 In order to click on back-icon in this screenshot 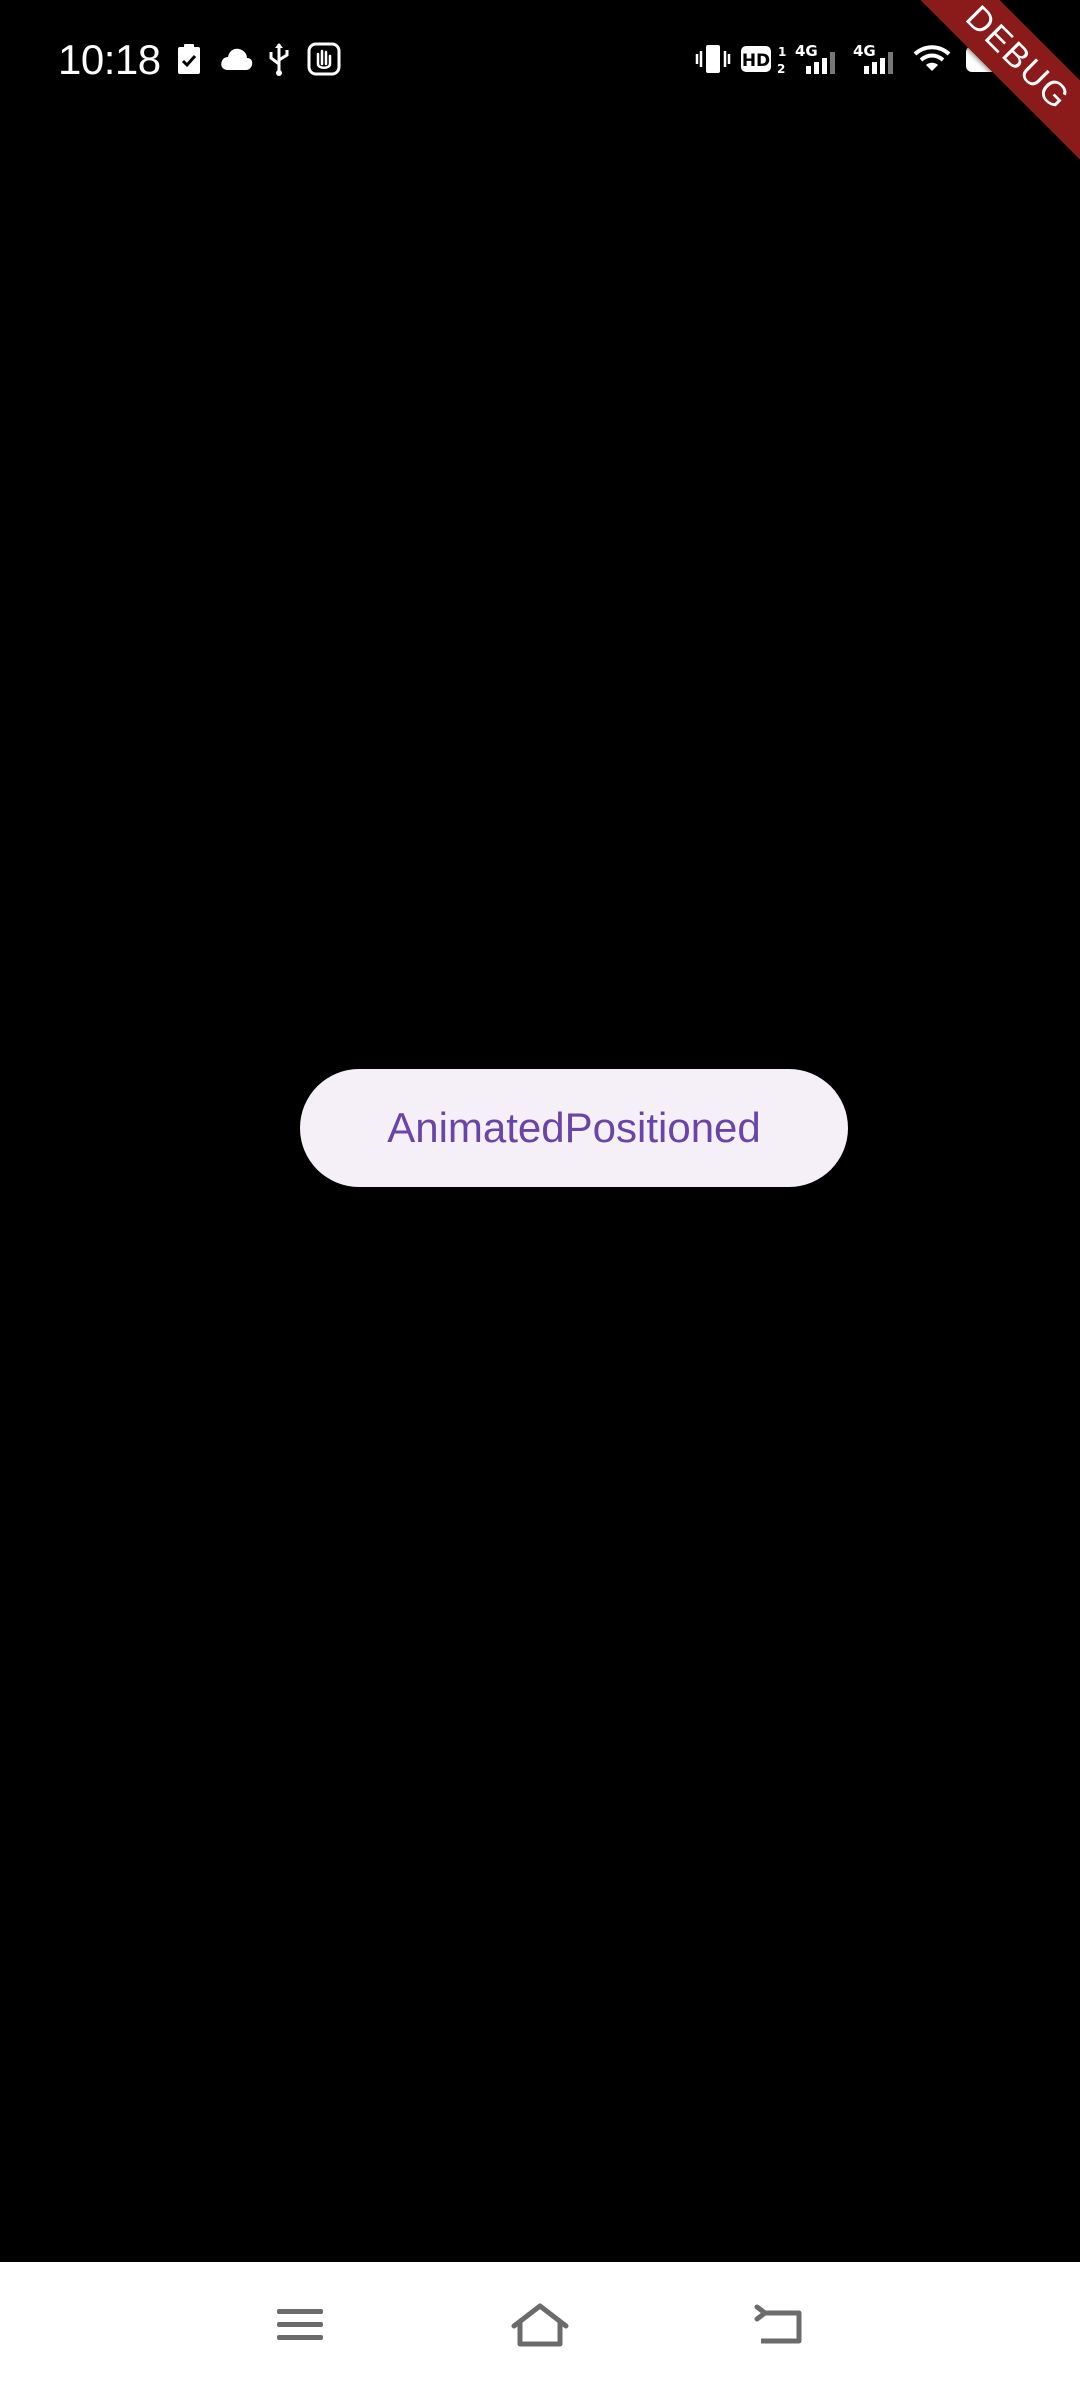, I will do `click(780, 2325)`.